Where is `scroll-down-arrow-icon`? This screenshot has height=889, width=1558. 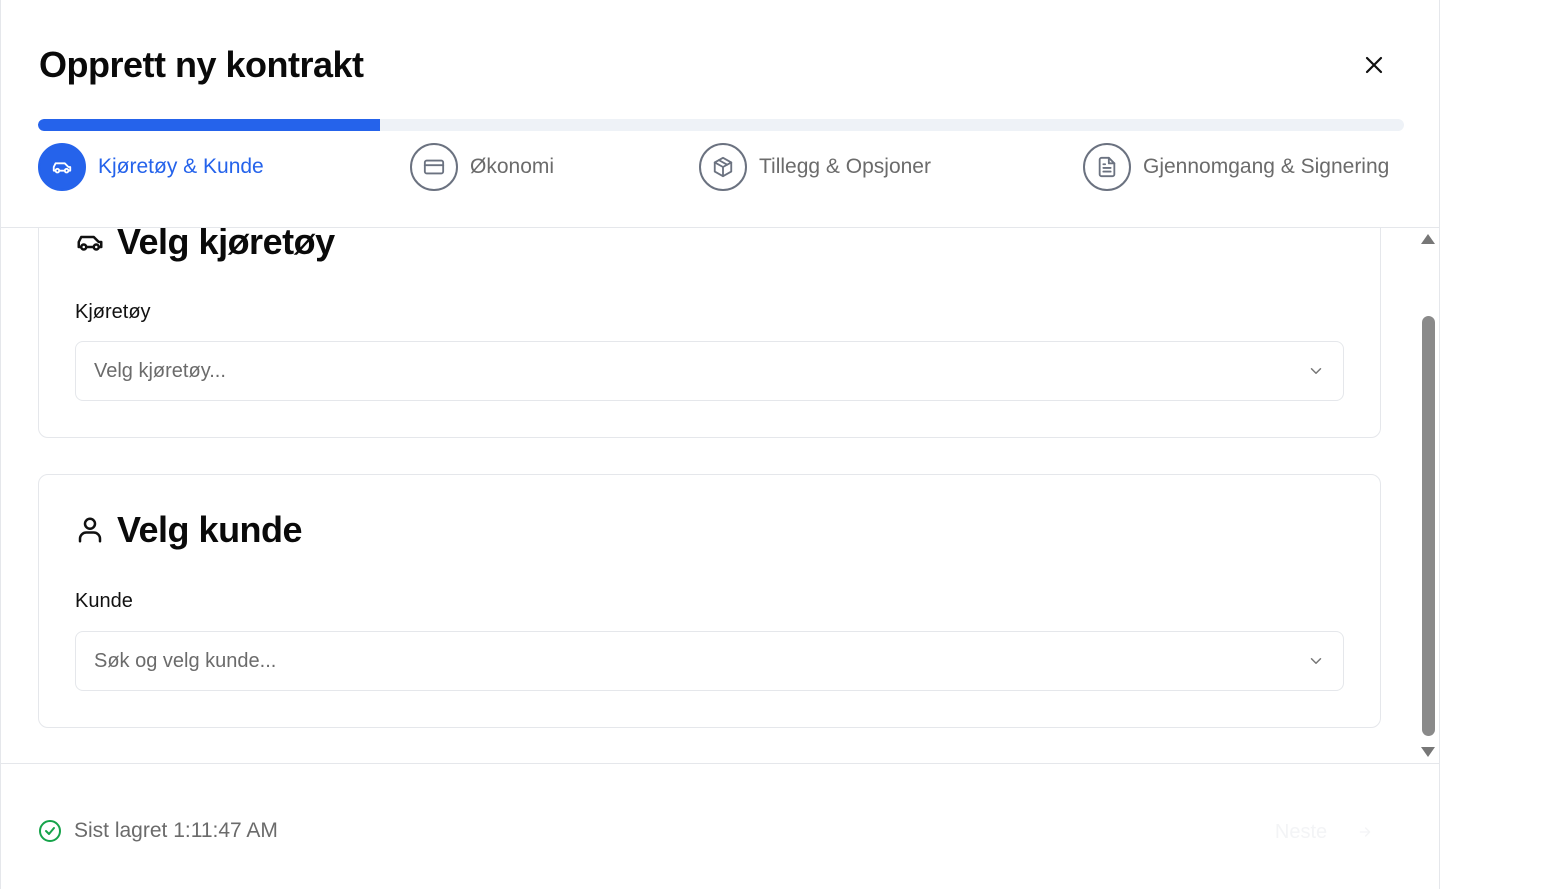 scroll-down-arrow-icon is located at coordinates (1428, 752).